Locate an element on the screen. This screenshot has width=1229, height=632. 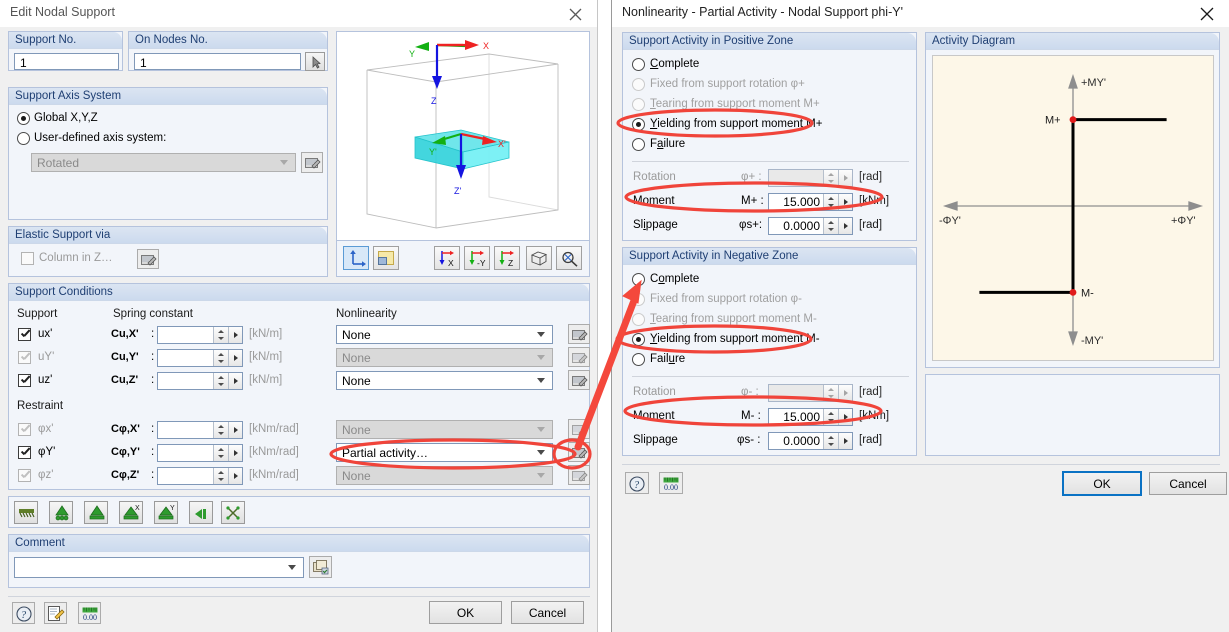
spring-input-uy is located at coordinates (200, 358).